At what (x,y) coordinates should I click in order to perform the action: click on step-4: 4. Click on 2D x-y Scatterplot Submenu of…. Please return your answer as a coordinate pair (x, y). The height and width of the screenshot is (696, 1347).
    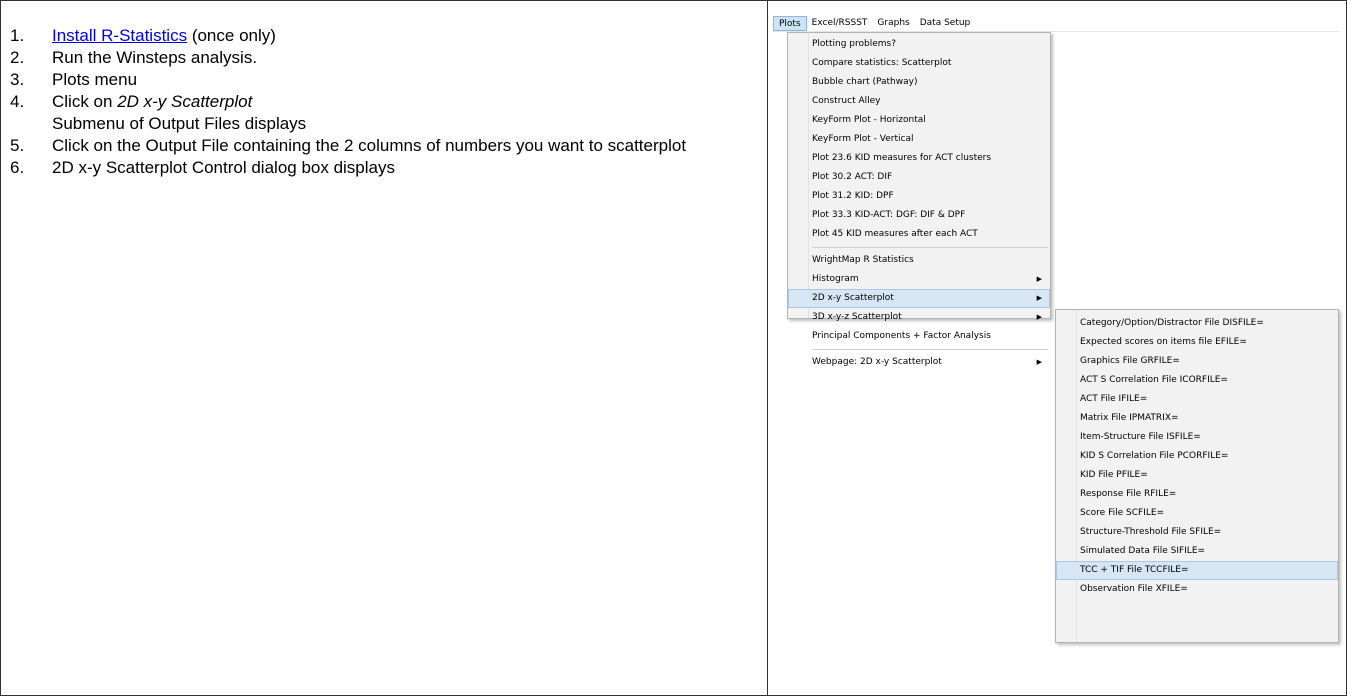
    Looking at the image, I should click on (385, 113).